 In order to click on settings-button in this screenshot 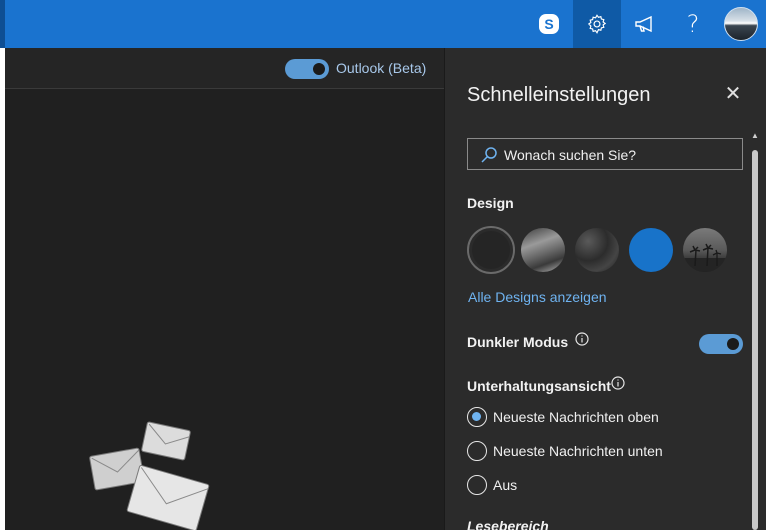, I will do `click(597, 24)`.